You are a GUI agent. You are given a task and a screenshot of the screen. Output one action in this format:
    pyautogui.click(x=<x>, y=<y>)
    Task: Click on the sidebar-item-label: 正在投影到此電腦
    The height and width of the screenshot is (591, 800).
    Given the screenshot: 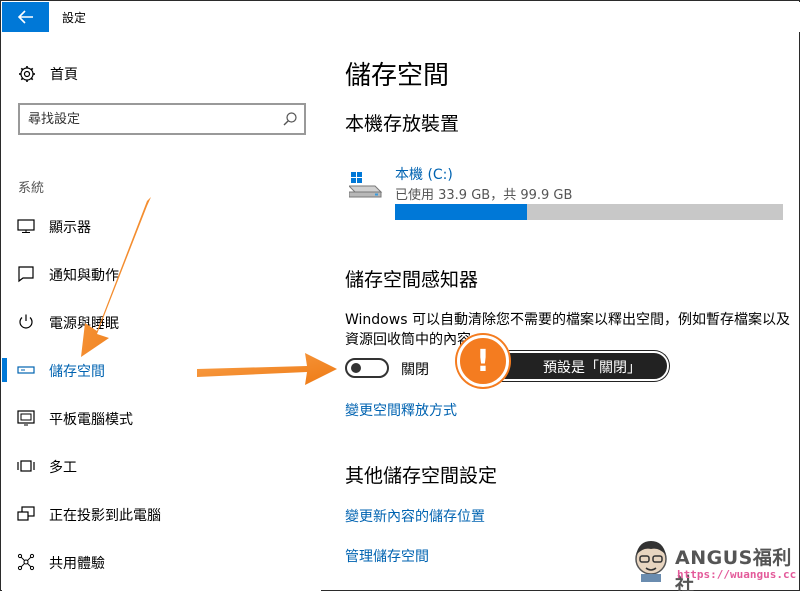 What is the action you would take?
    pyautogui.click(x=105, y=516)
    